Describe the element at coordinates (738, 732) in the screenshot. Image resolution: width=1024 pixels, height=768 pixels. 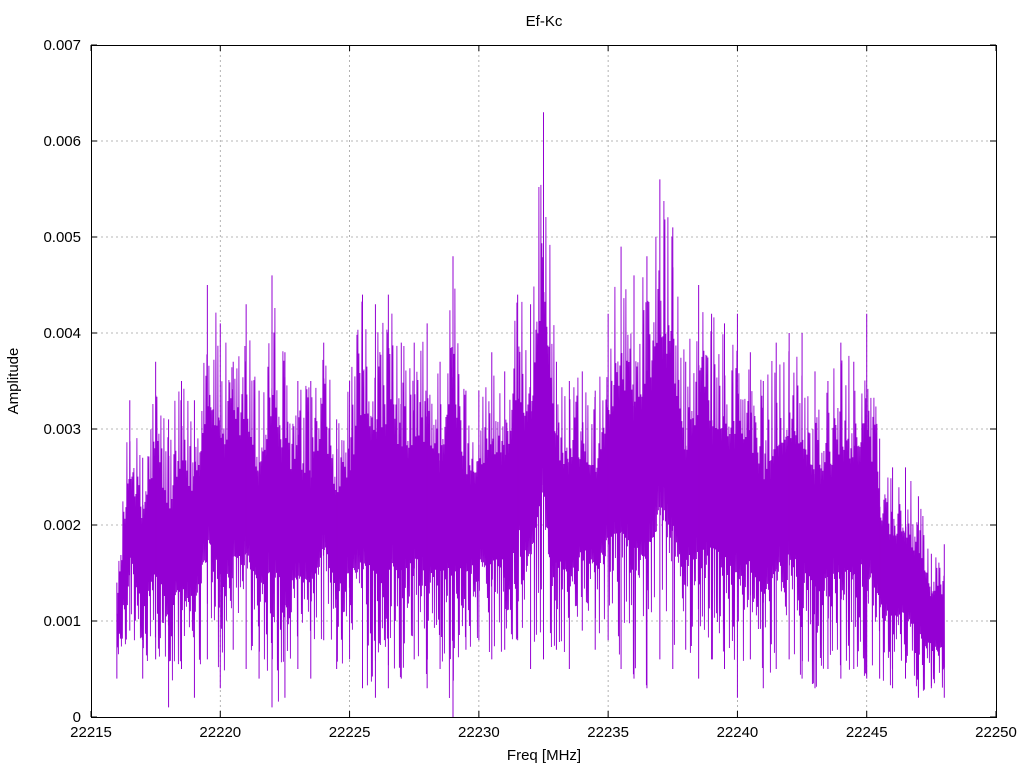
I see `x-tick-label: 22240` at that location.